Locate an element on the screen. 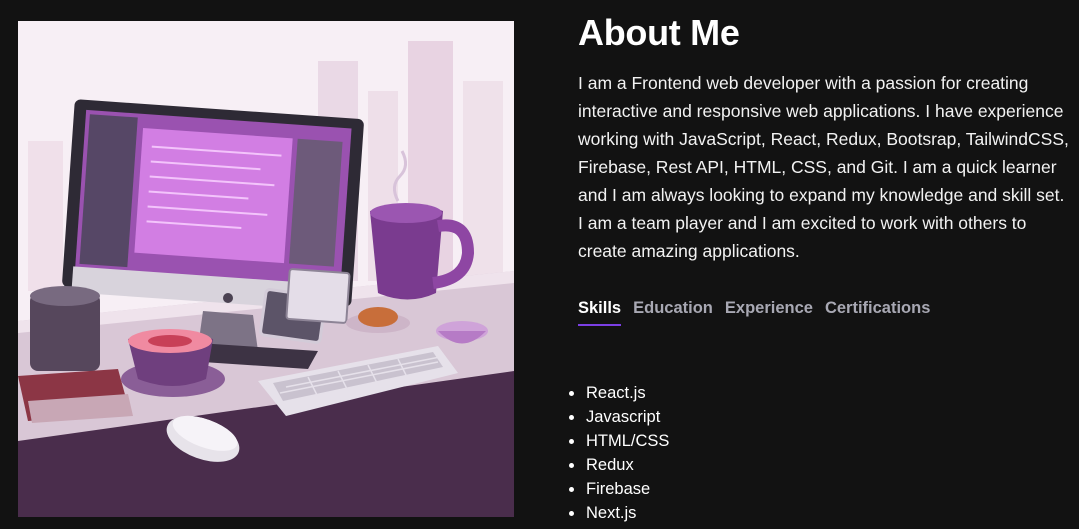 This screenshot has height=529, width=1079. list-item: Redux is located at coordinates (627, 465).